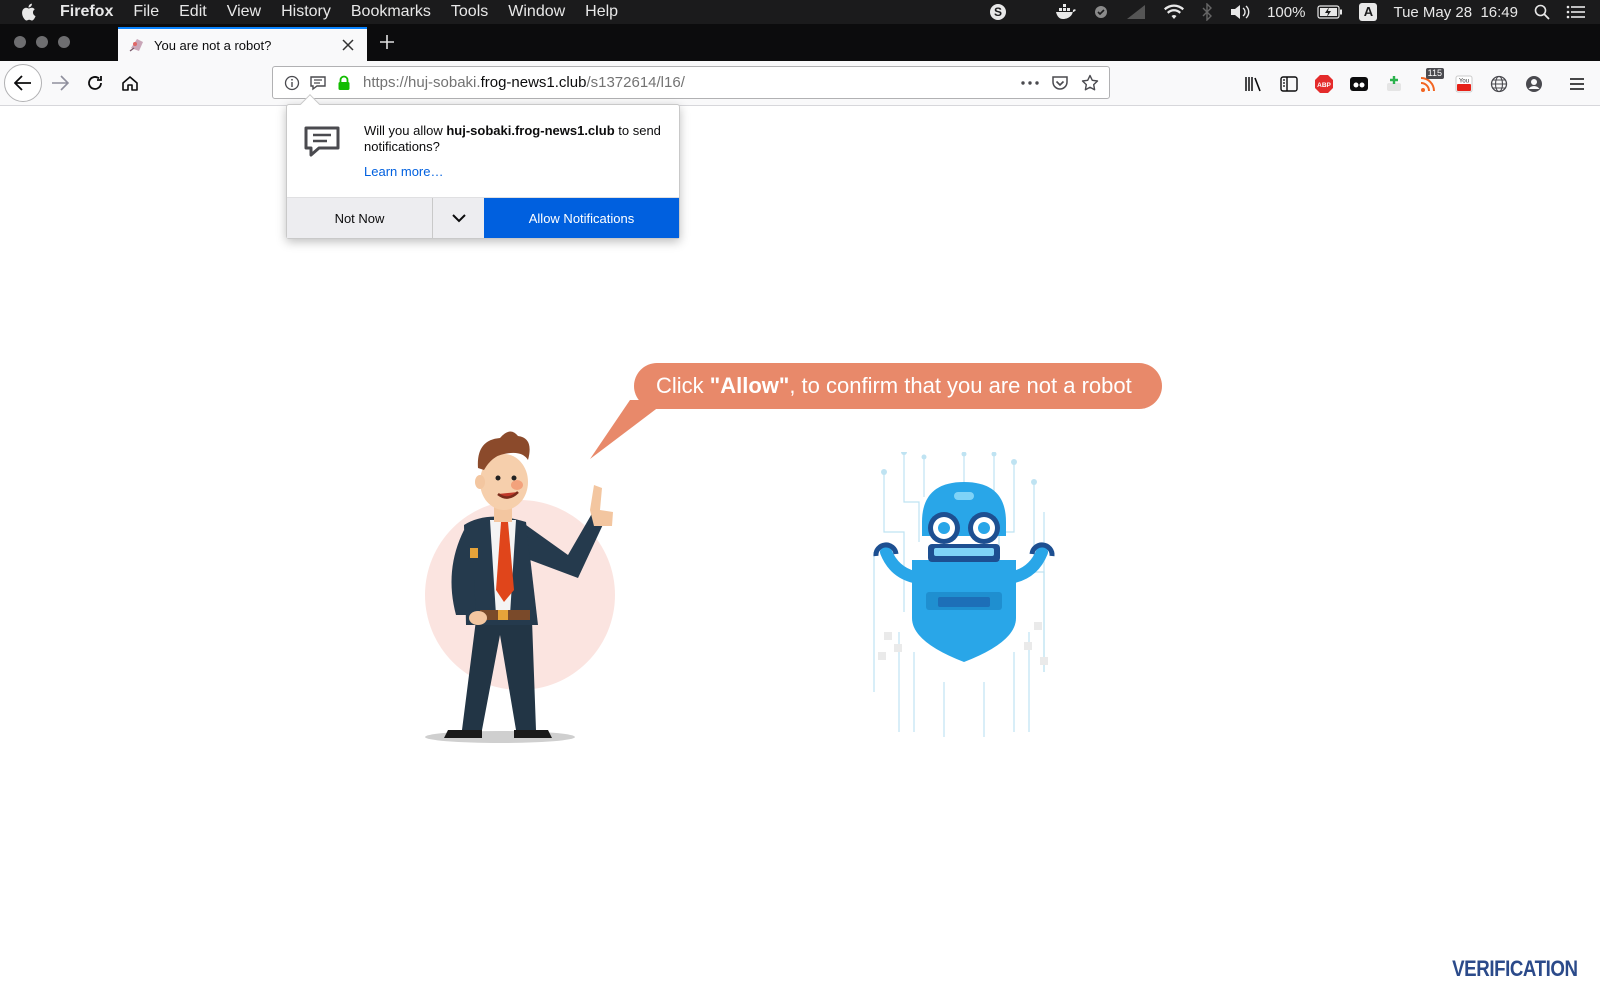  What do you see at coordinates (601, 12) in the screenshot?
I see `menu-help: Help` at bounding box center [601, 12].